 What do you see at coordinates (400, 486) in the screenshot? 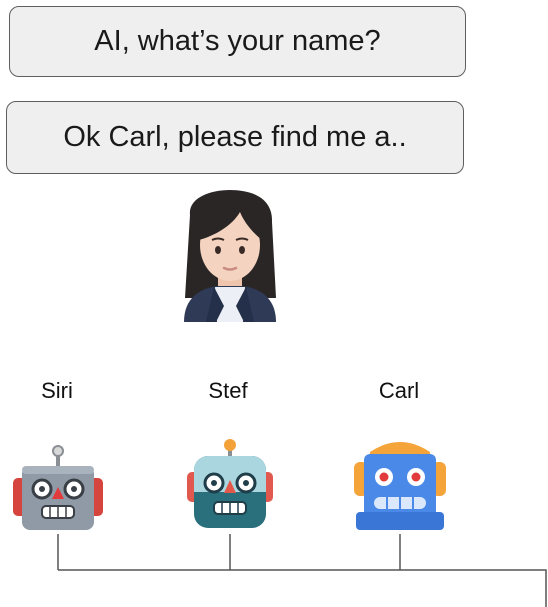
I see `blue-robot-icon` at bounding box center [400, 486].